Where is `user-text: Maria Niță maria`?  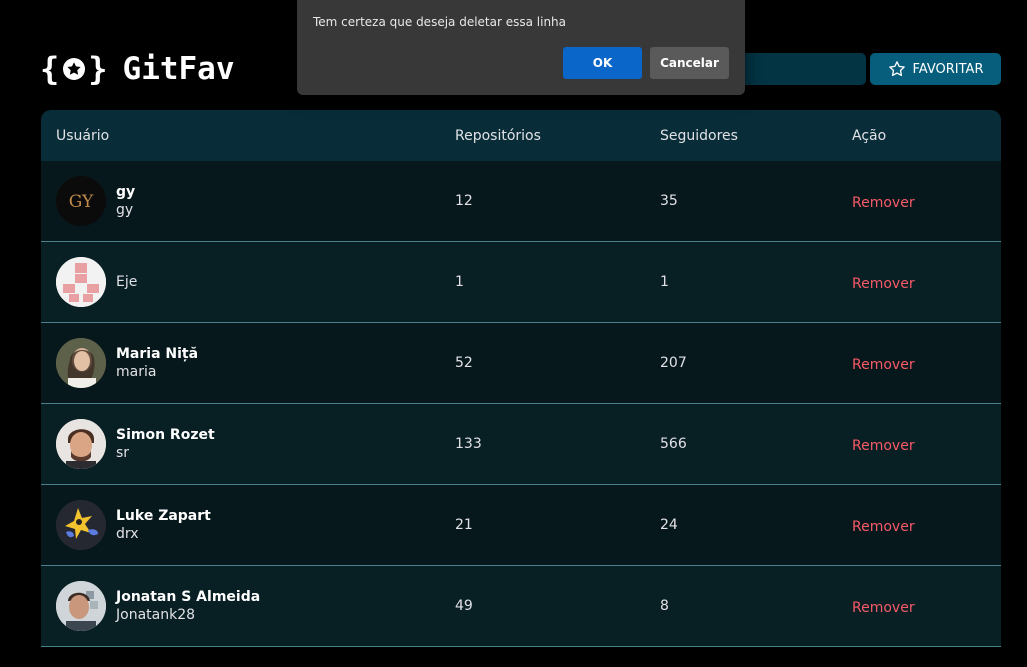
user-text: Maria Niță maria is located at coordinates (157, 363).